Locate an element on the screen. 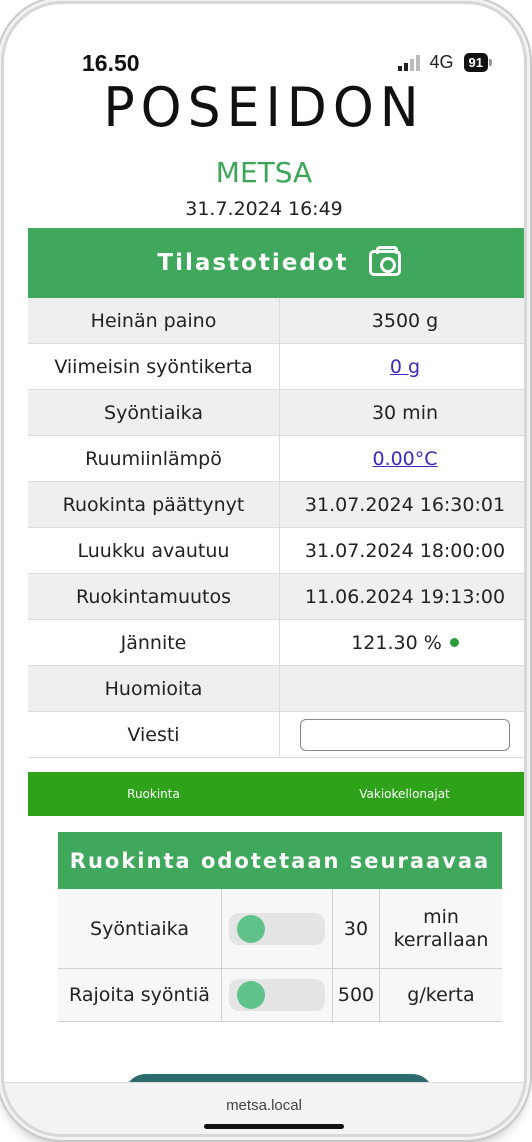  stats-header: Tilastotiedot is located at coordinates (276, 263).